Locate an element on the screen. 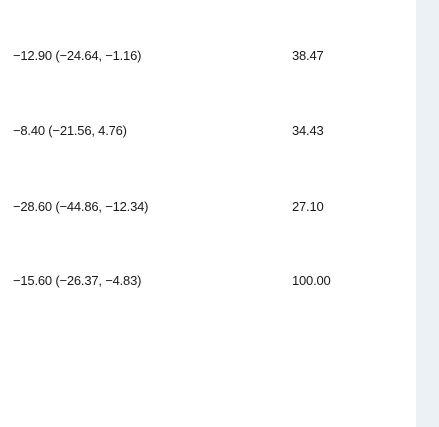  side-panel is located at coordinates (427, 213).